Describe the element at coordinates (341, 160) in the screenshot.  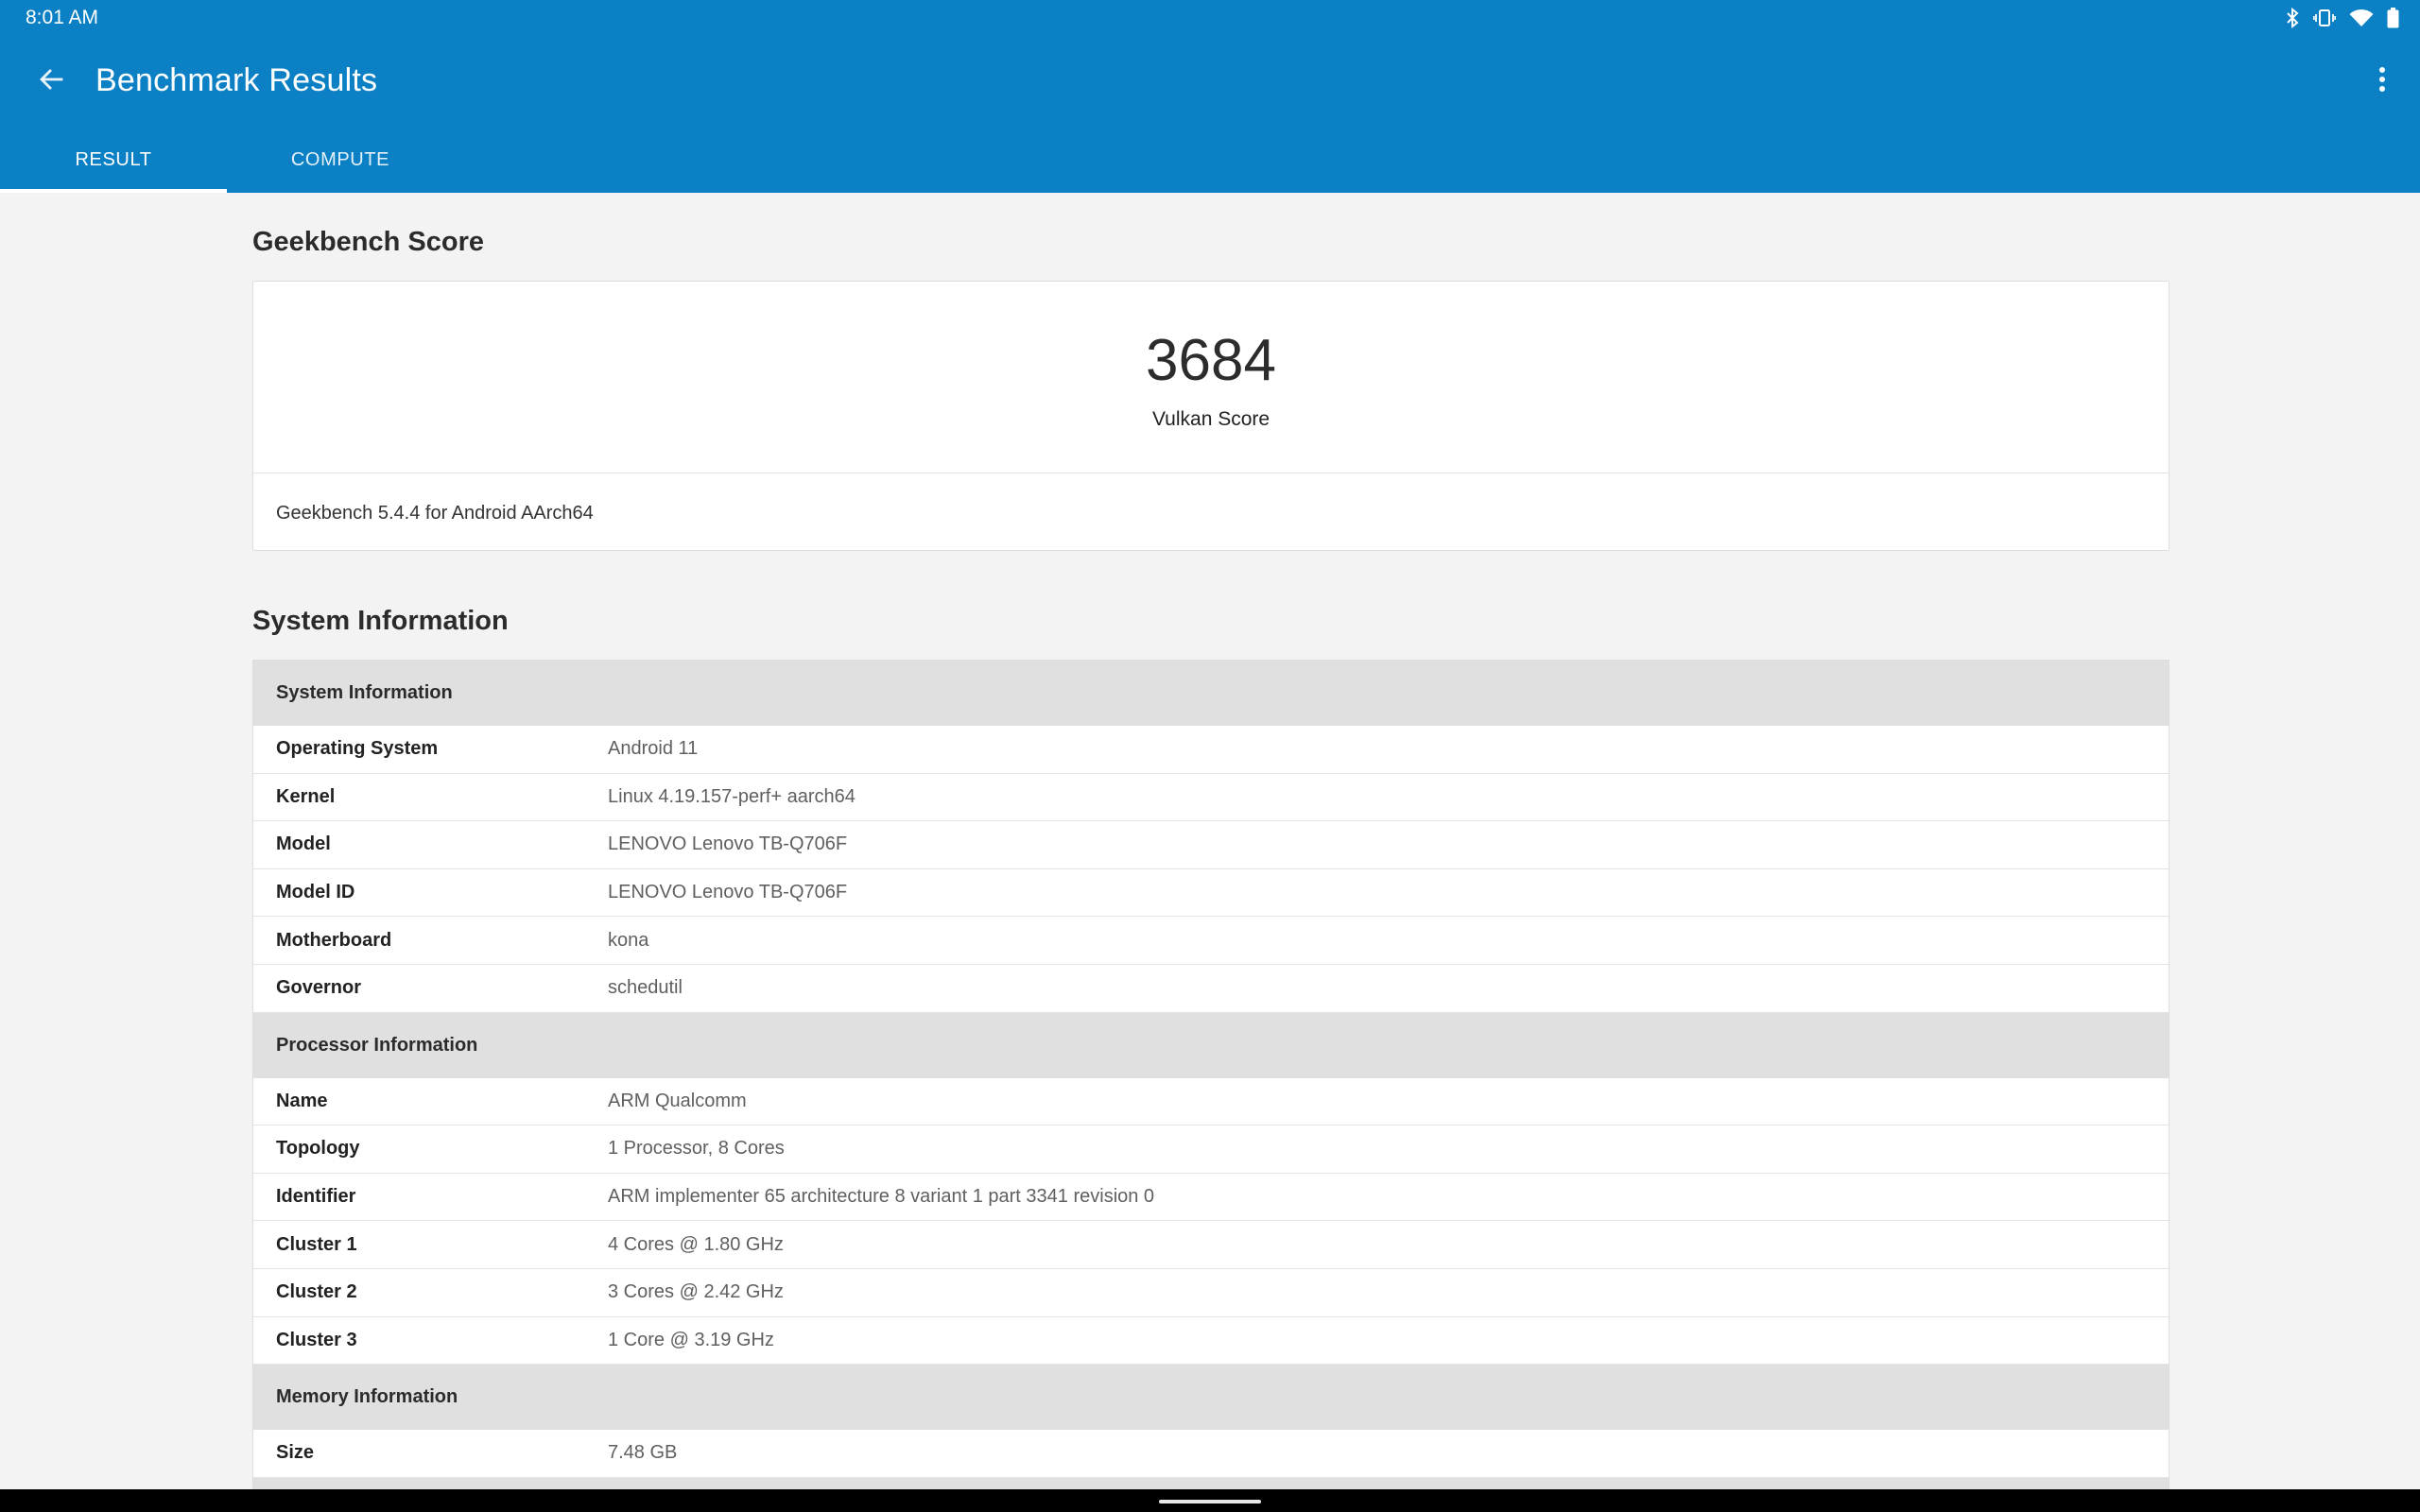
I see `tab-compute: COMPUTE` at that location.